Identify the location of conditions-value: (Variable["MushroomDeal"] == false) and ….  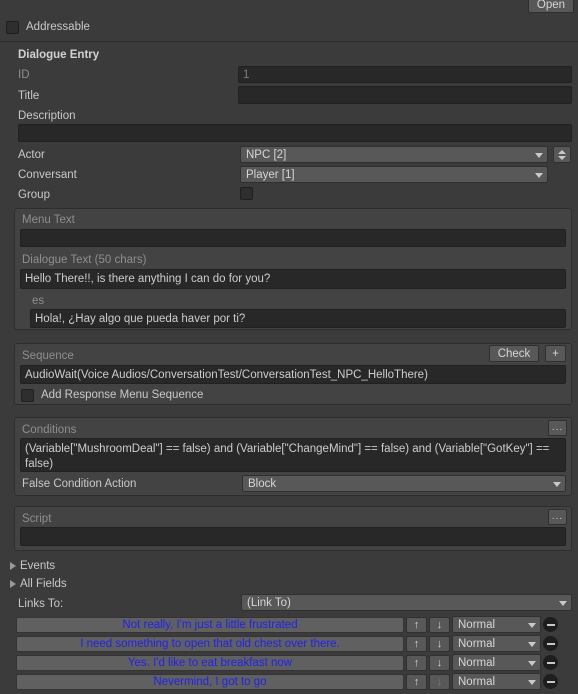
(287, 456).